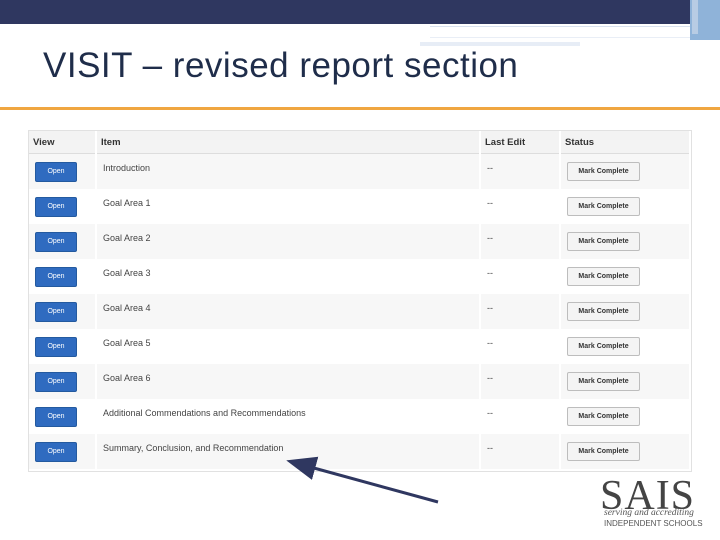 The image size is (720, 540). I want to click on logo-tagline: serving and accrediting, so click(649, 513).